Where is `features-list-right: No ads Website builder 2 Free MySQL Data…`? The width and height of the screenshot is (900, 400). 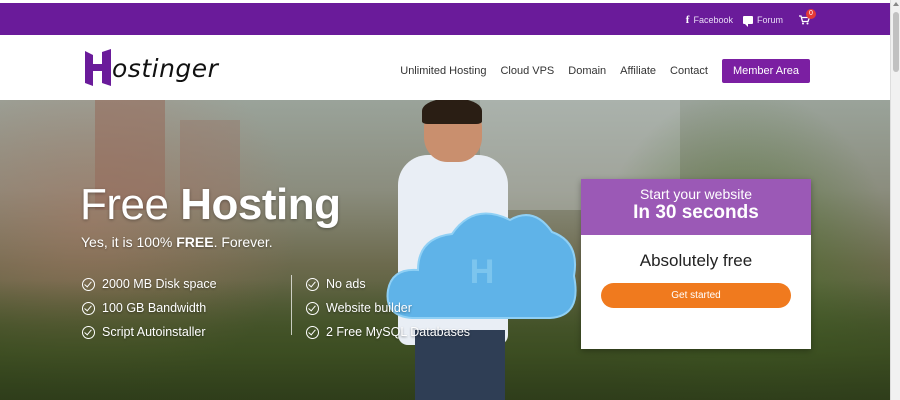 features-list-right: No ads Website builder 2 Free MySQL Data… is located at coordinates (388, 308).